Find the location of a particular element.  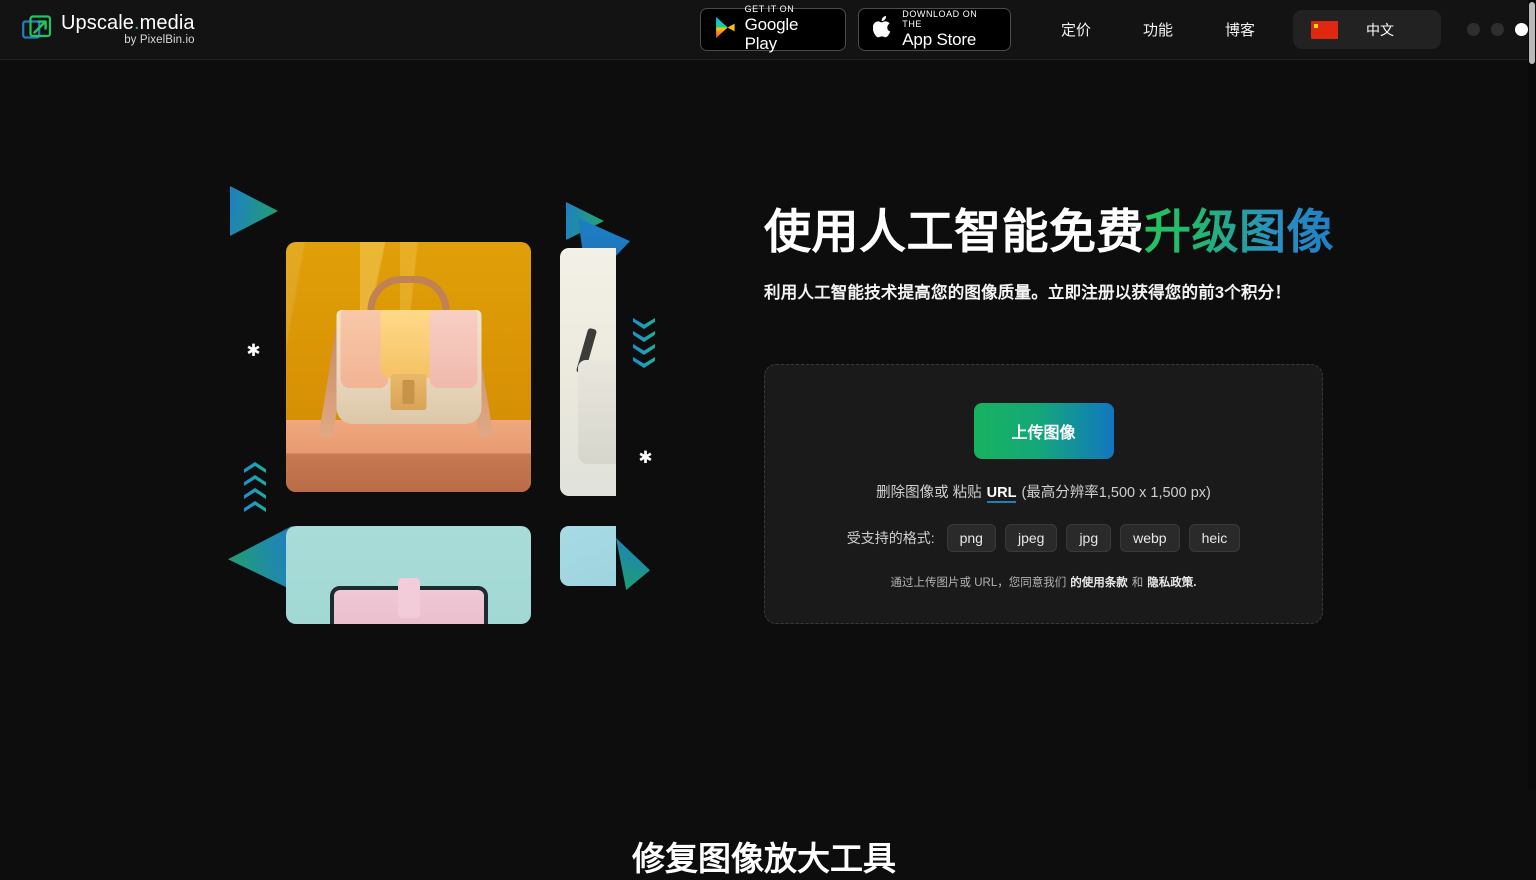

format-chip-jpeg: jpeg is located at coordinates (1031, 538).